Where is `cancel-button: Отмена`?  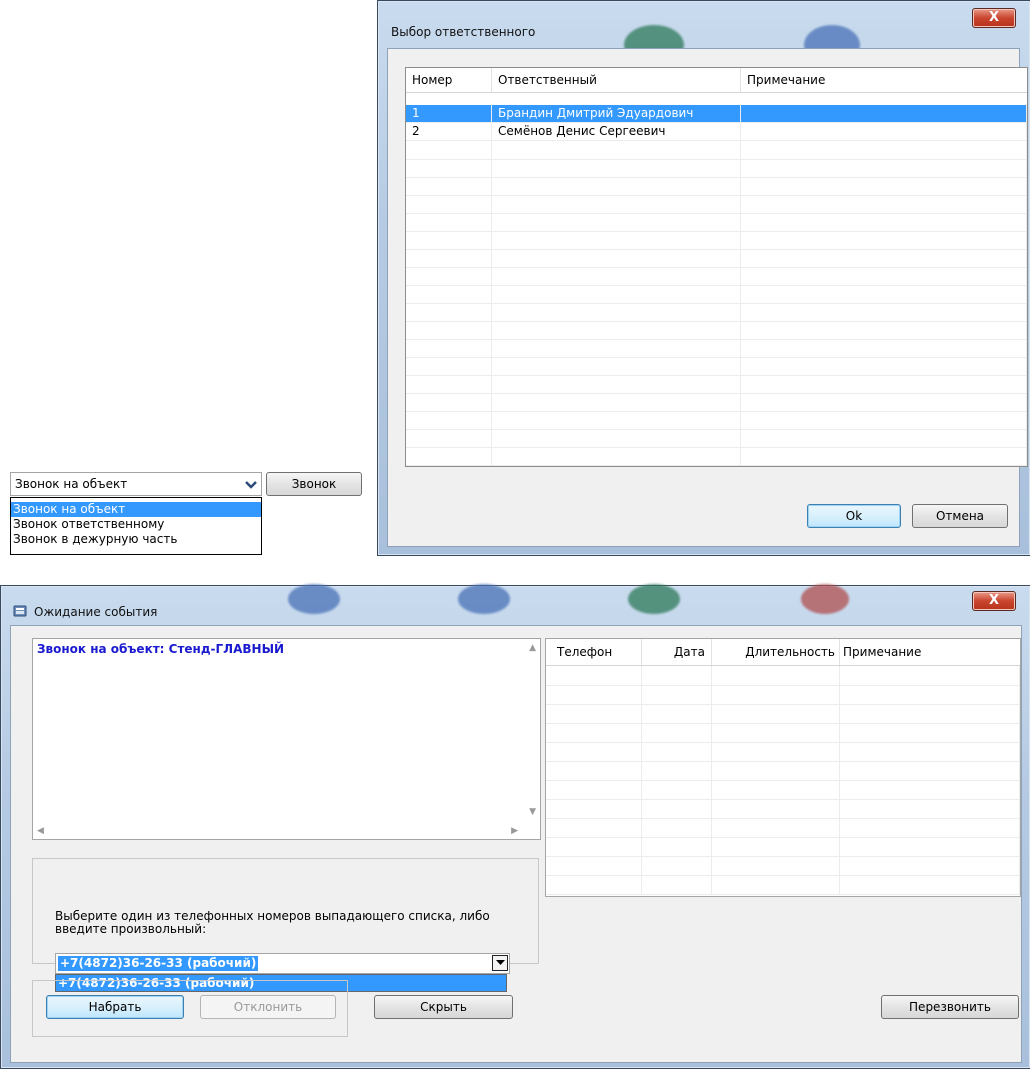
cancel-button: Отмена is located at coordinates (960, 516).